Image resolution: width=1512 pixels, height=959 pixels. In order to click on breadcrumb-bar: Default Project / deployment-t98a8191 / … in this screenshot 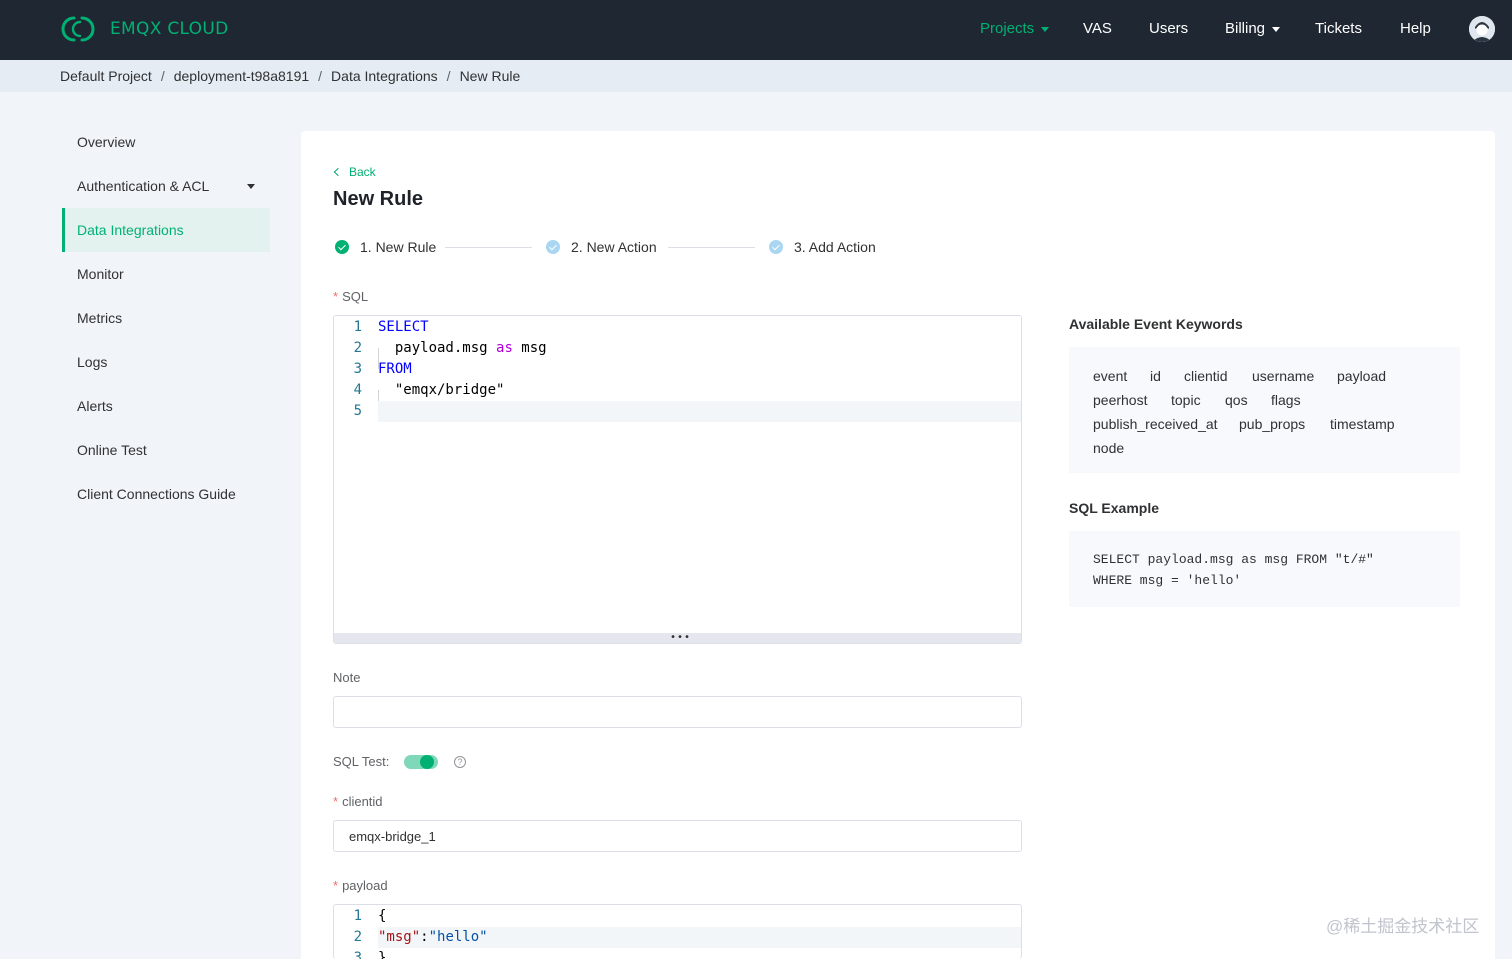, I will do `click(756, 76)`.